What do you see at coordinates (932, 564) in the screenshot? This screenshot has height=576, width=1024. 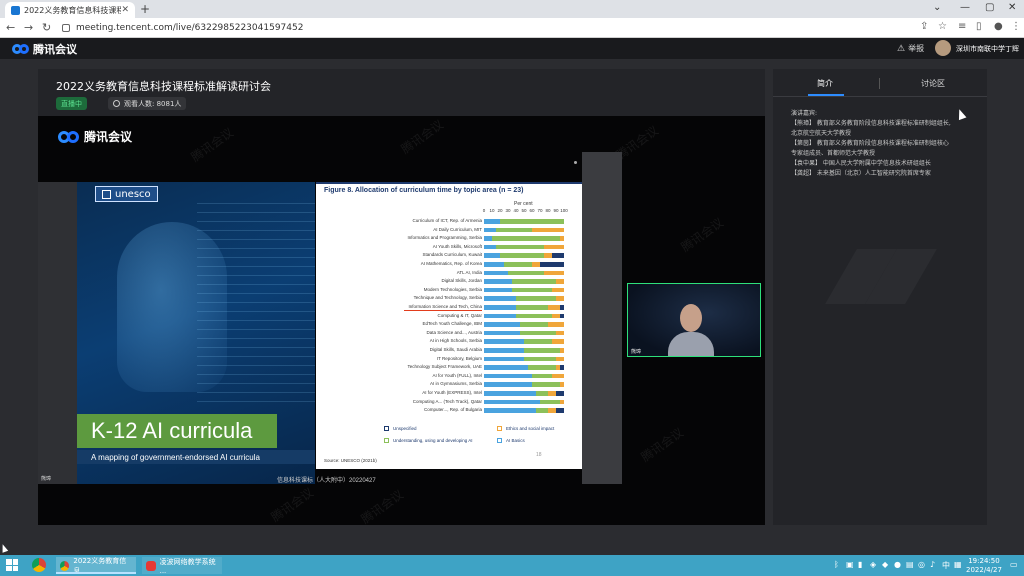 I see `volume-icon: ♪` at bounding box center [932, 564].